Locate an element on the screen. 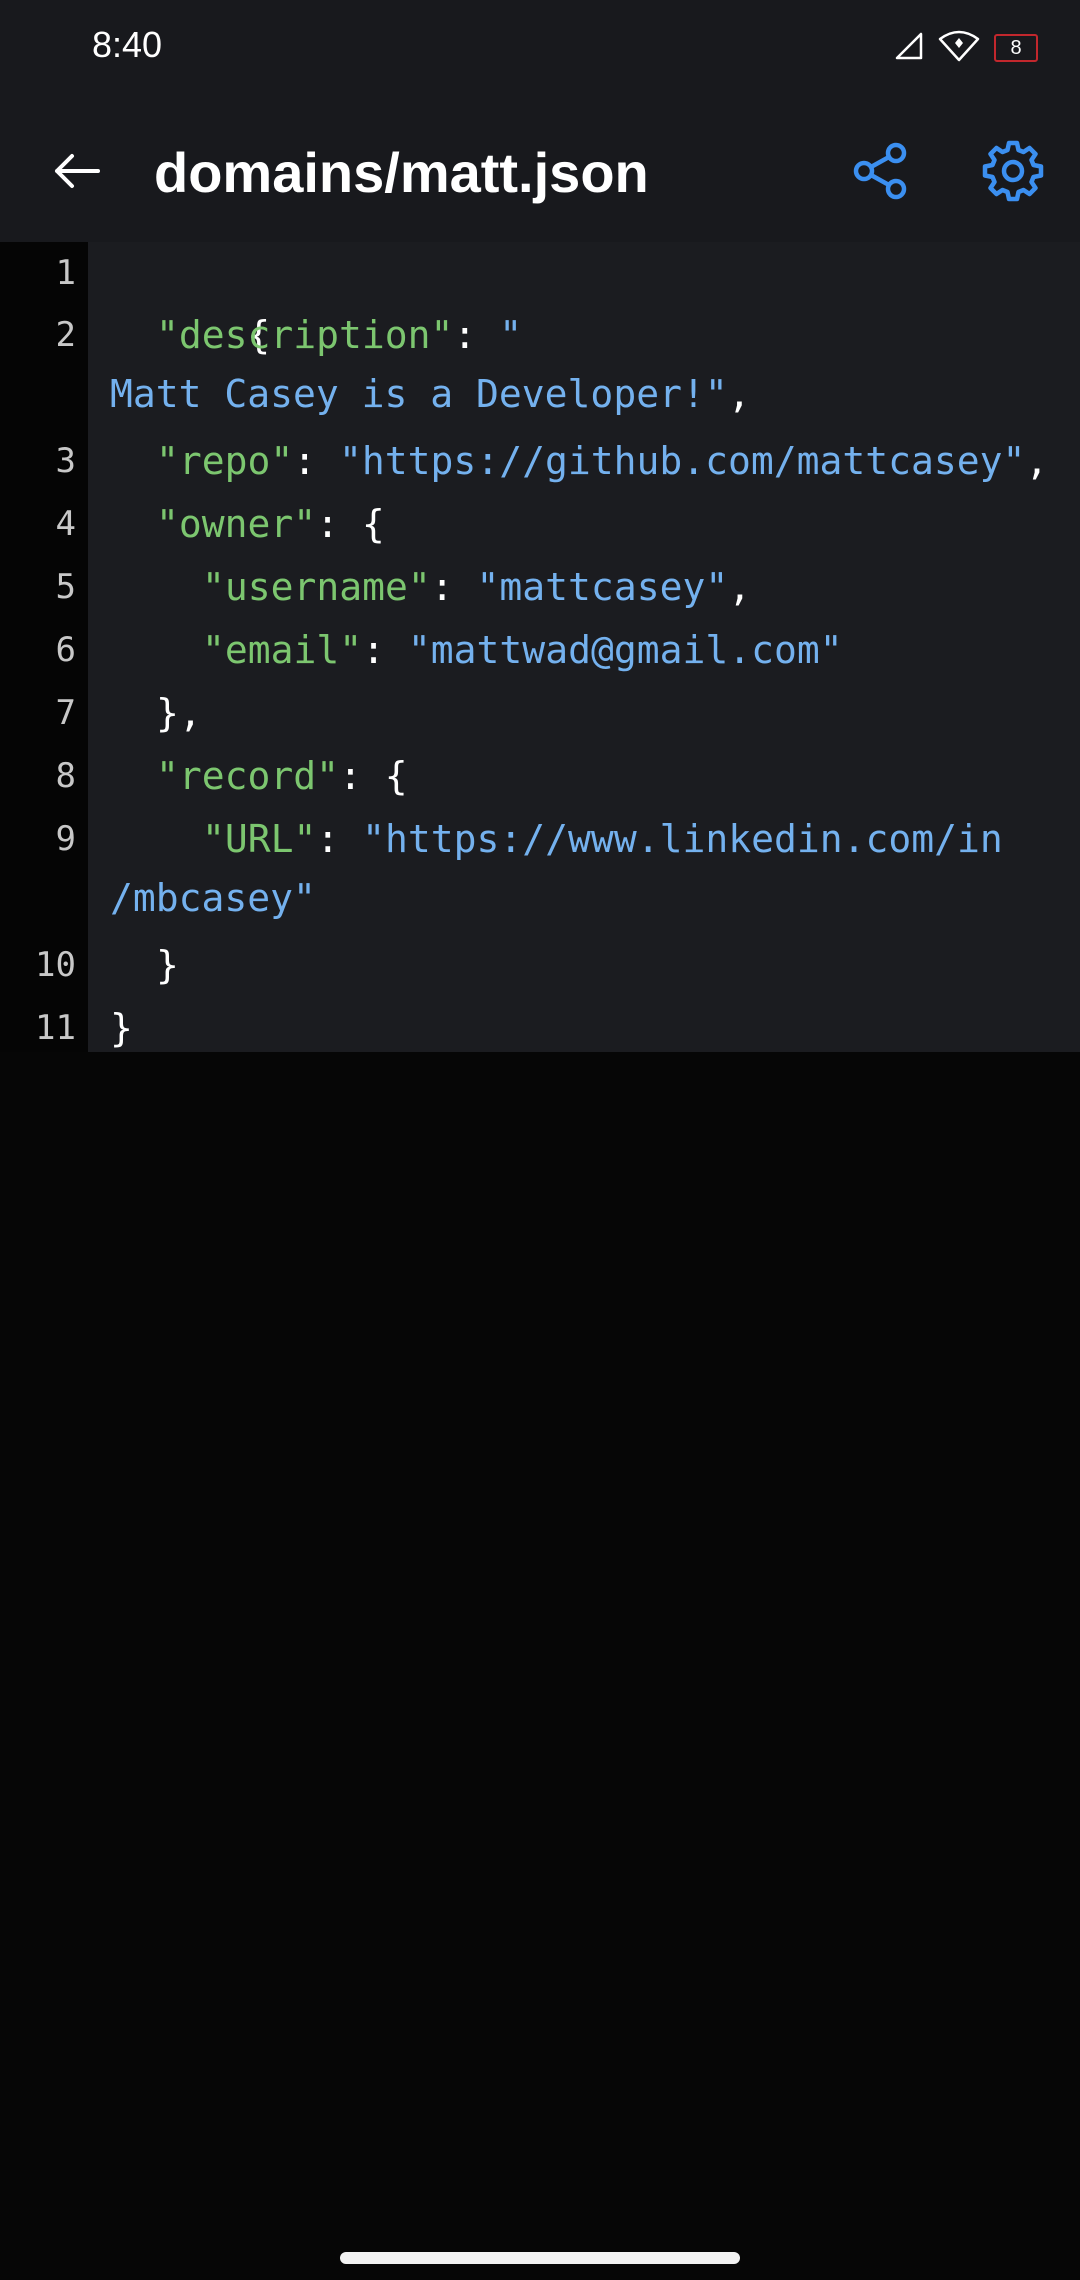 Image resolution: width=1080 pixels, height=2280 pixels. wifi-icon is located at coordinates (959, 48).